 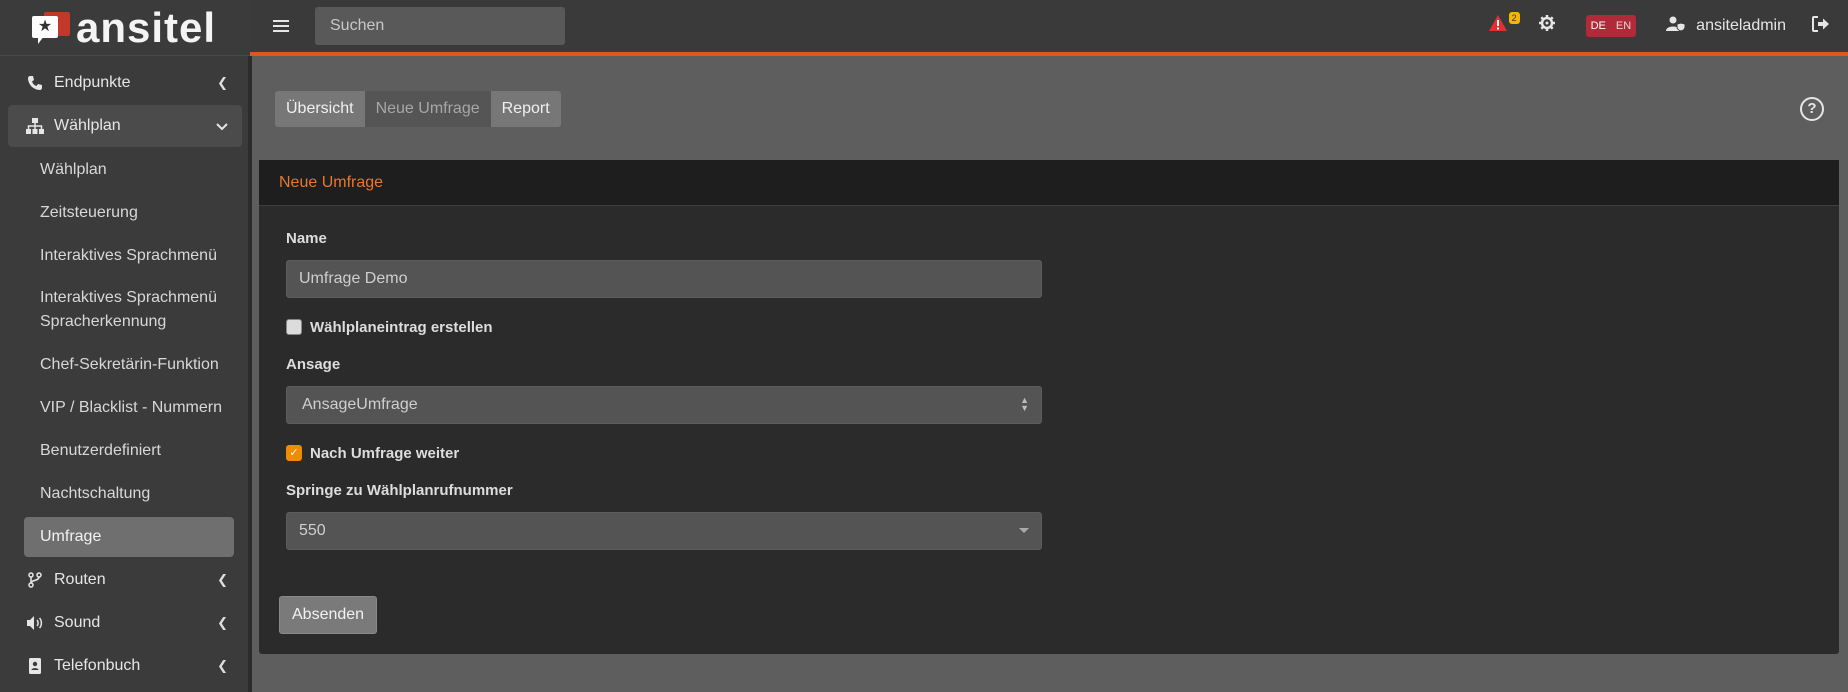 I want to click on sidebar-item-label: Sound, so click(x=77, y=622).